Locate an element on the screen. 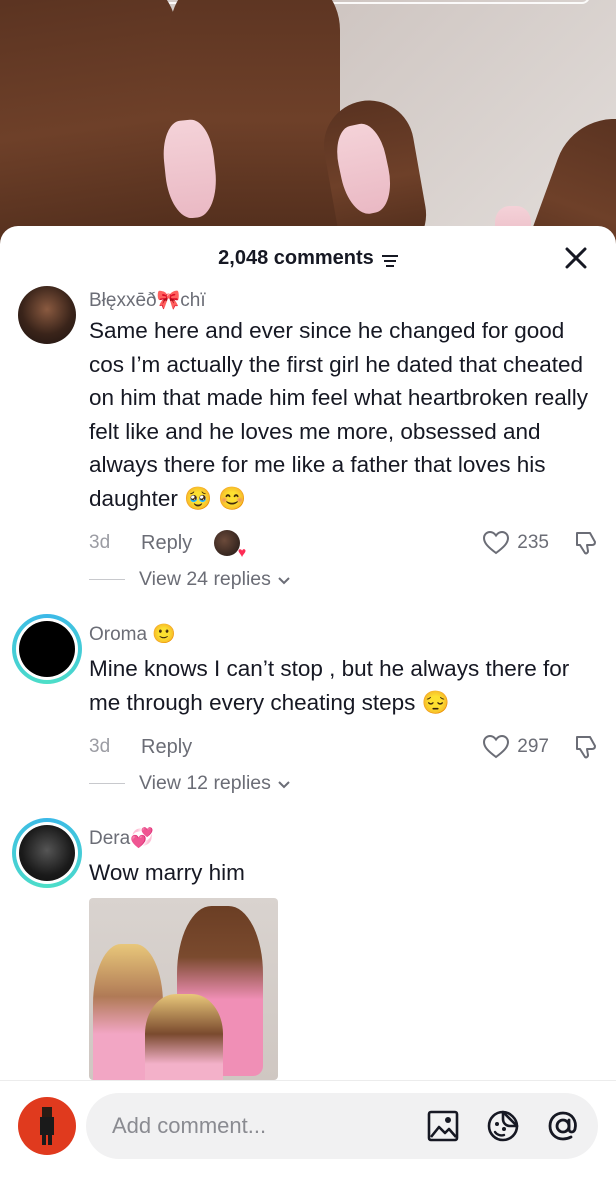 This screenshot has width=616, height=1200. like-button: 297 is located at coordinates (516, 747).